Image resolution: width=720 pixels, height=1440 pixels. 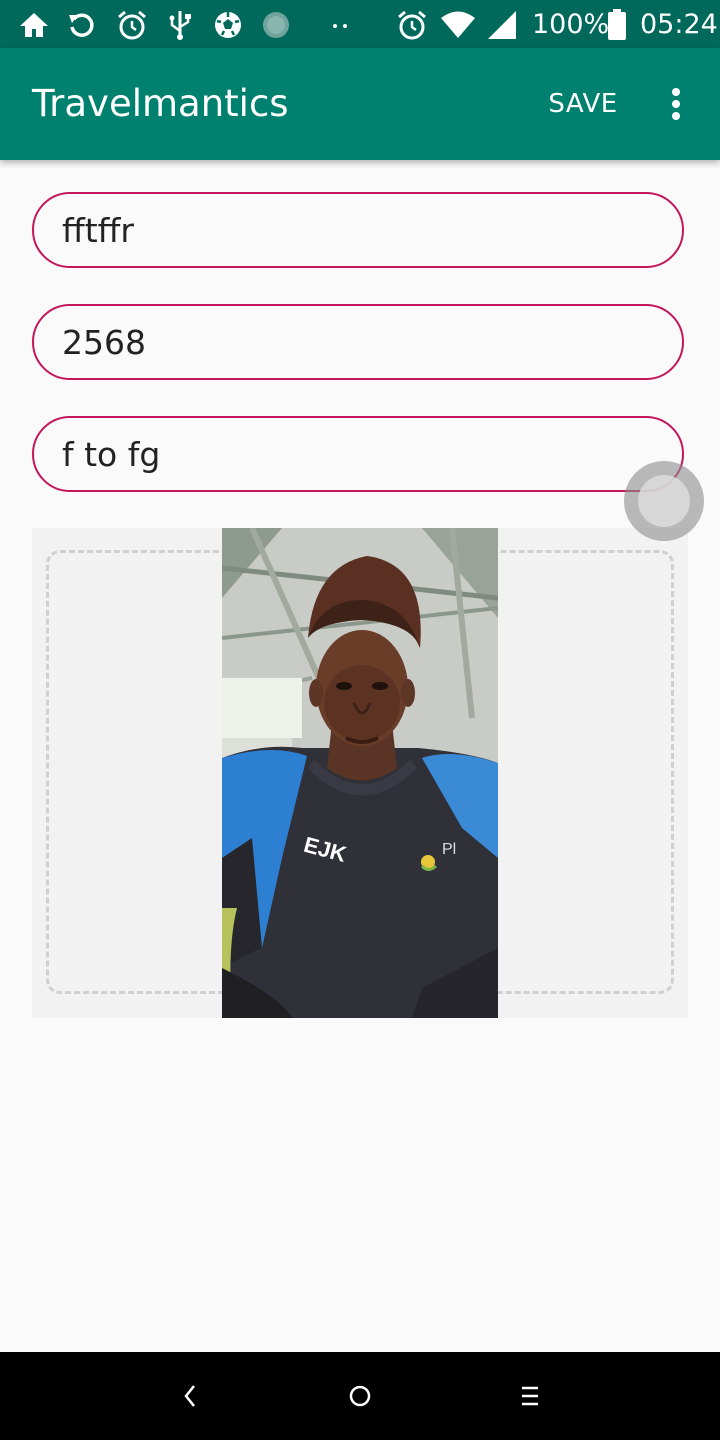 What do you see at coordinates (111, 454) in the screenshot?
I see `description-input-value: f to fg` at bounding box center [111, 454].